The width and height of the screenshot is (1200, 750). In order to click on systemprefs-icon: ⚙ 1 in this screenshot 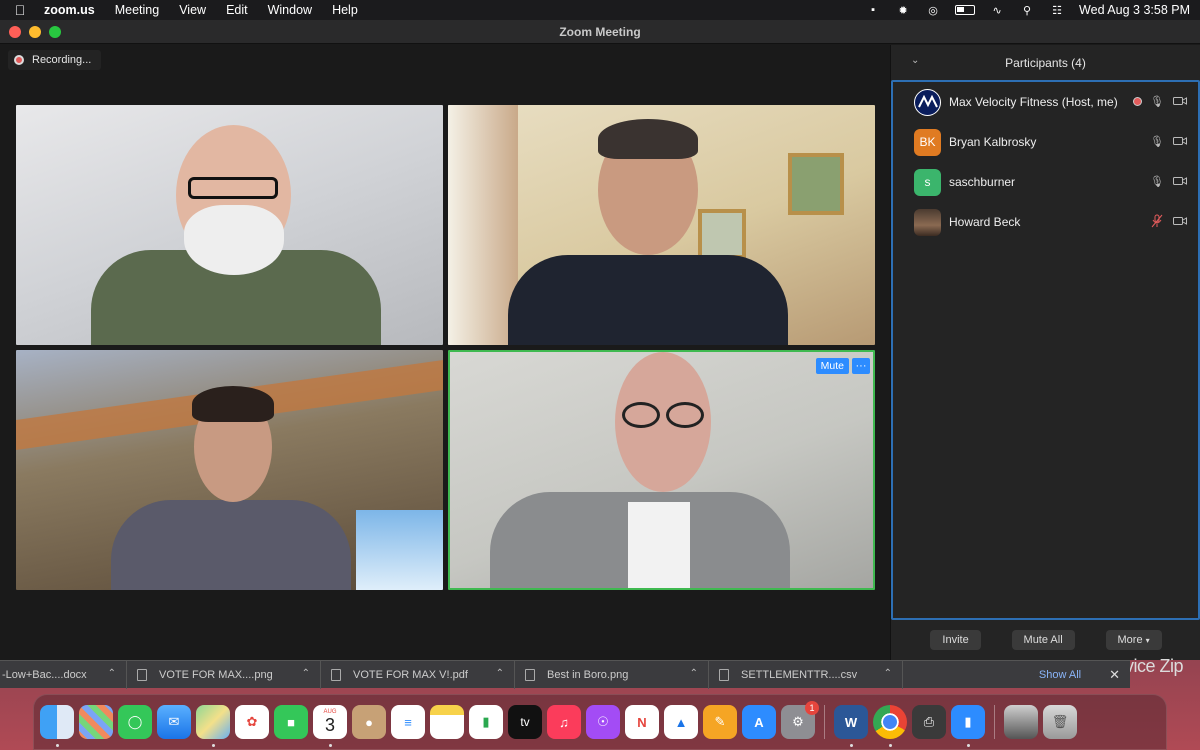, I will do `click(800, 720)`.